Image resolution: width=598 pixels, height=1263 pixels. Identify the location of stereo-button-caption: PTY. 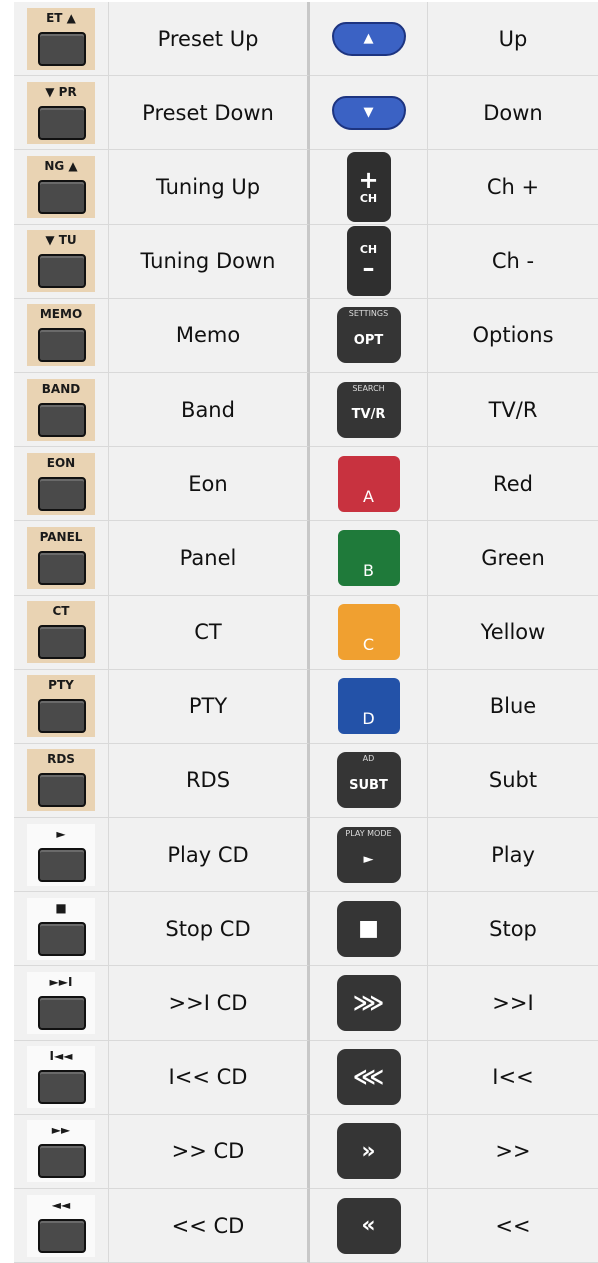
(61, 685).